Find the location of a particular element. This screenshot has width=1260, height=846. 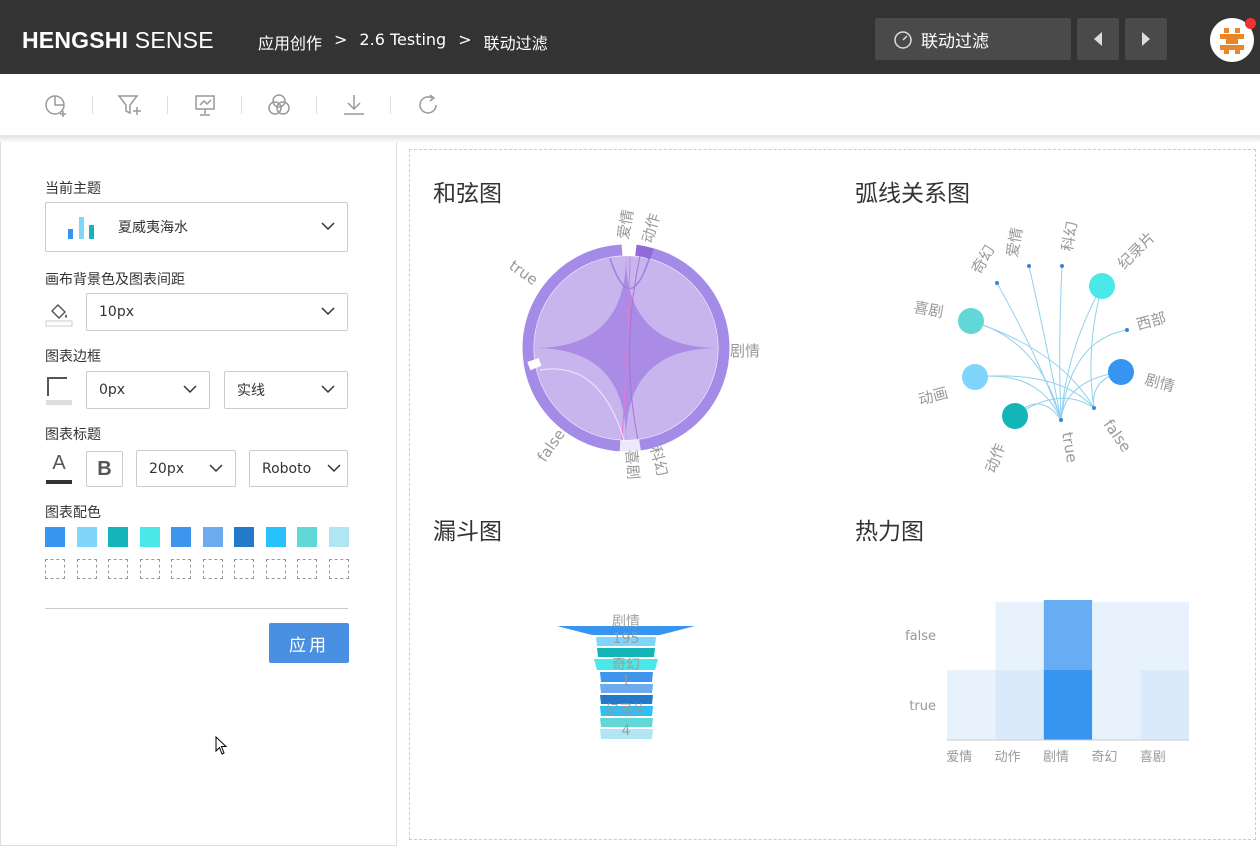

theme-select: 夏威夷海水 is located at coordinates (196, 227).